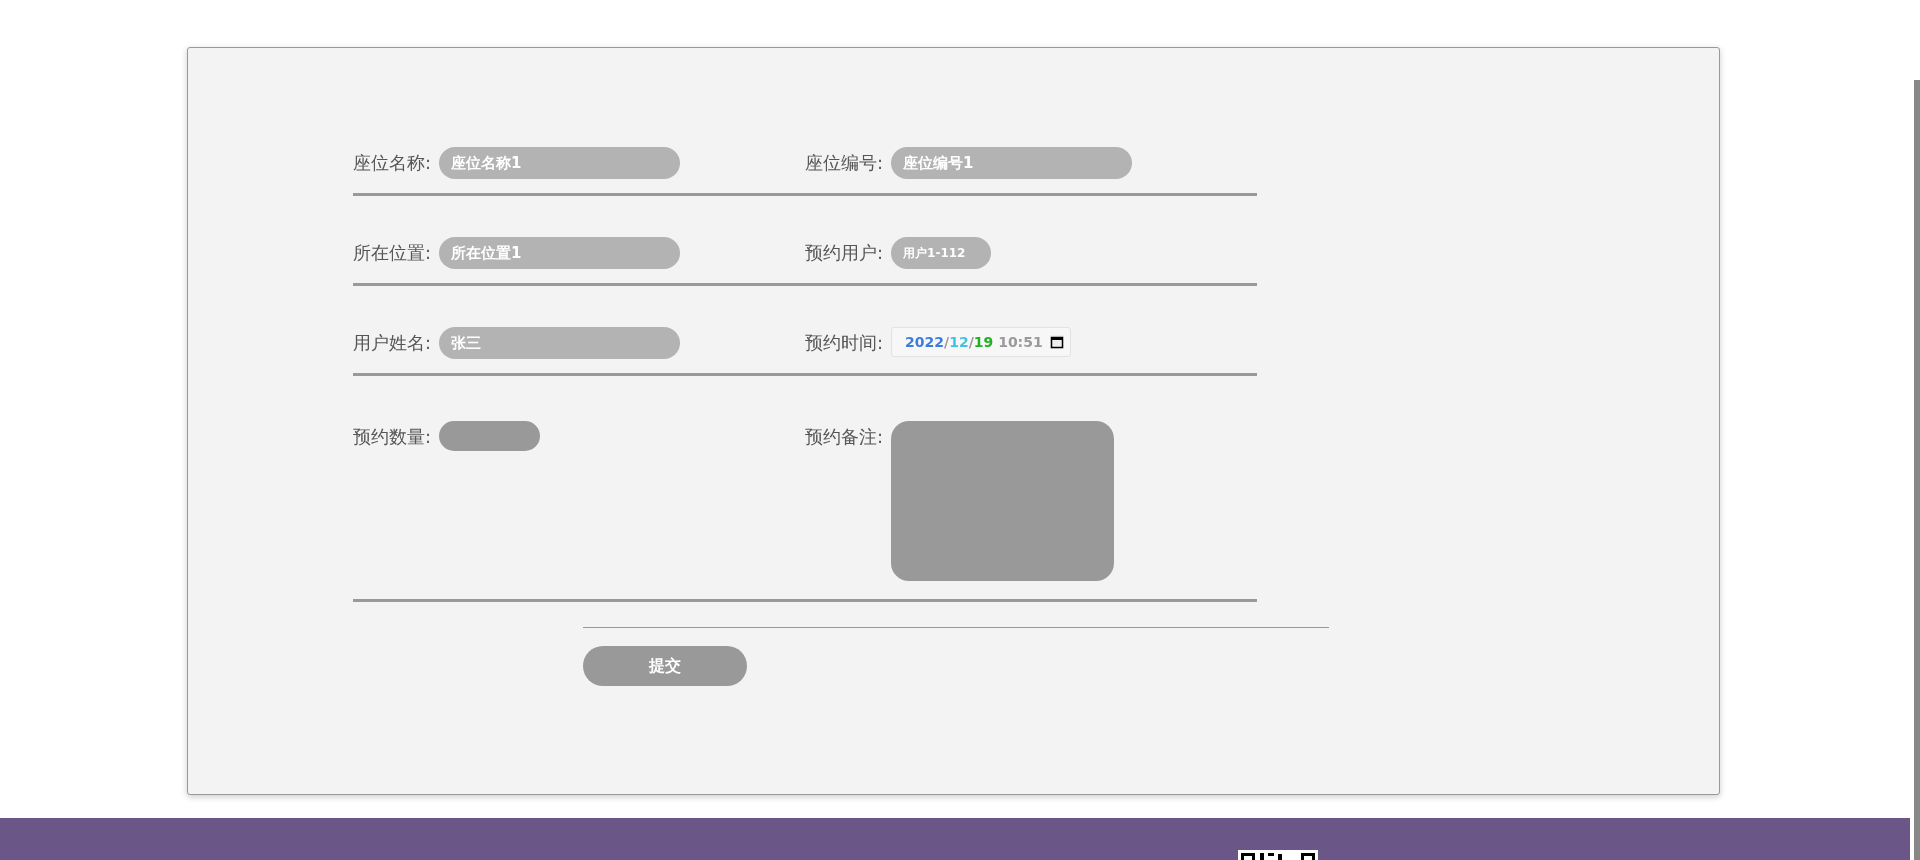  I want to click on field-label: 预约时间:, so click(844, 343).